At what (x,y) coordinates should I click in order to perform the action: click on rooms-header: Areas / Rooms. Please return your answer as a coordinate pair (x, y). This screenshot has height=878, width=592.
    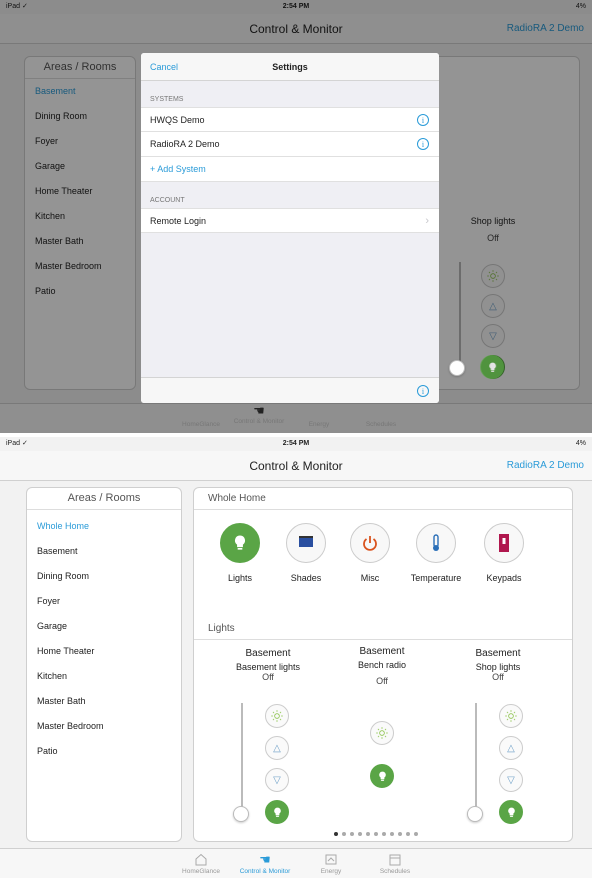
    Looking at the image, I should click on (104, 499).